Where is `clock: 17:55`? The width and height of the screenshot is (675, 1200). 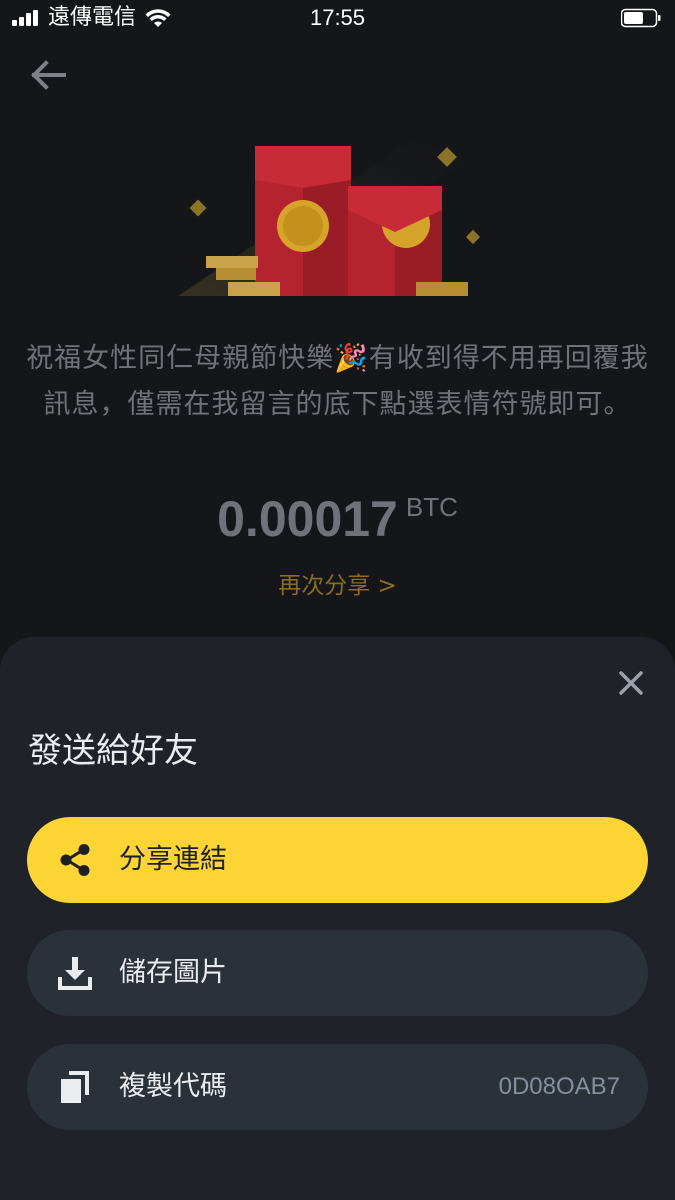
clock: 17:55 is located at coordinates (337, 17).